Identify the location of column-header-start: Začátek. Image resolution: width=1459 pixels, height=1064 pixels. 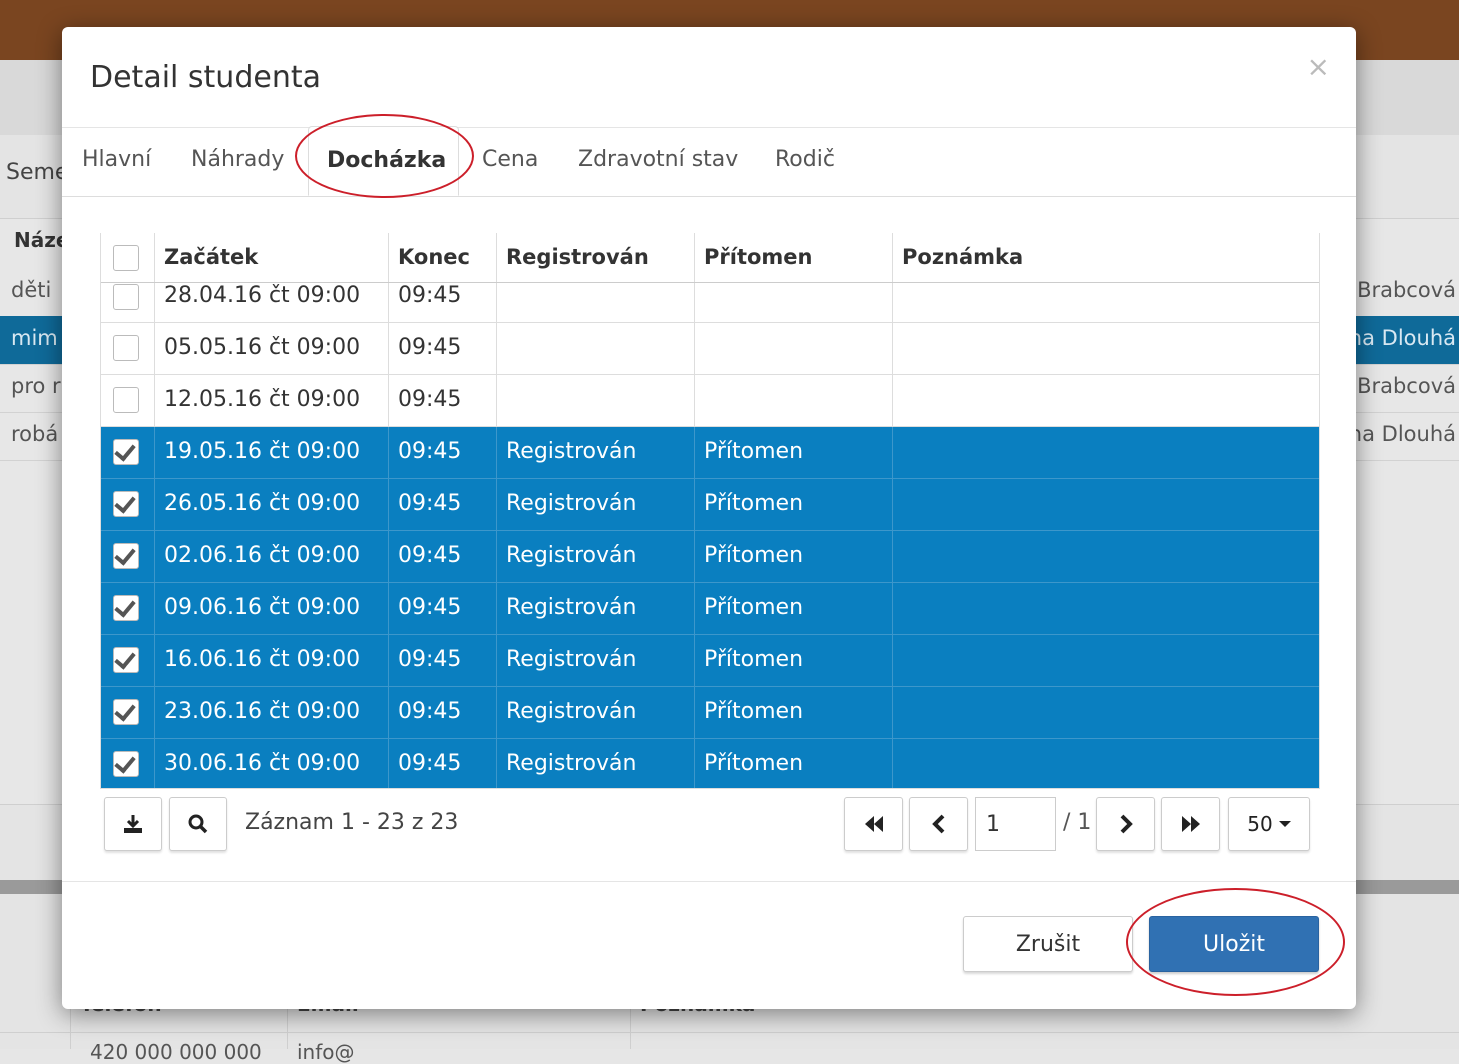
(272, 257).